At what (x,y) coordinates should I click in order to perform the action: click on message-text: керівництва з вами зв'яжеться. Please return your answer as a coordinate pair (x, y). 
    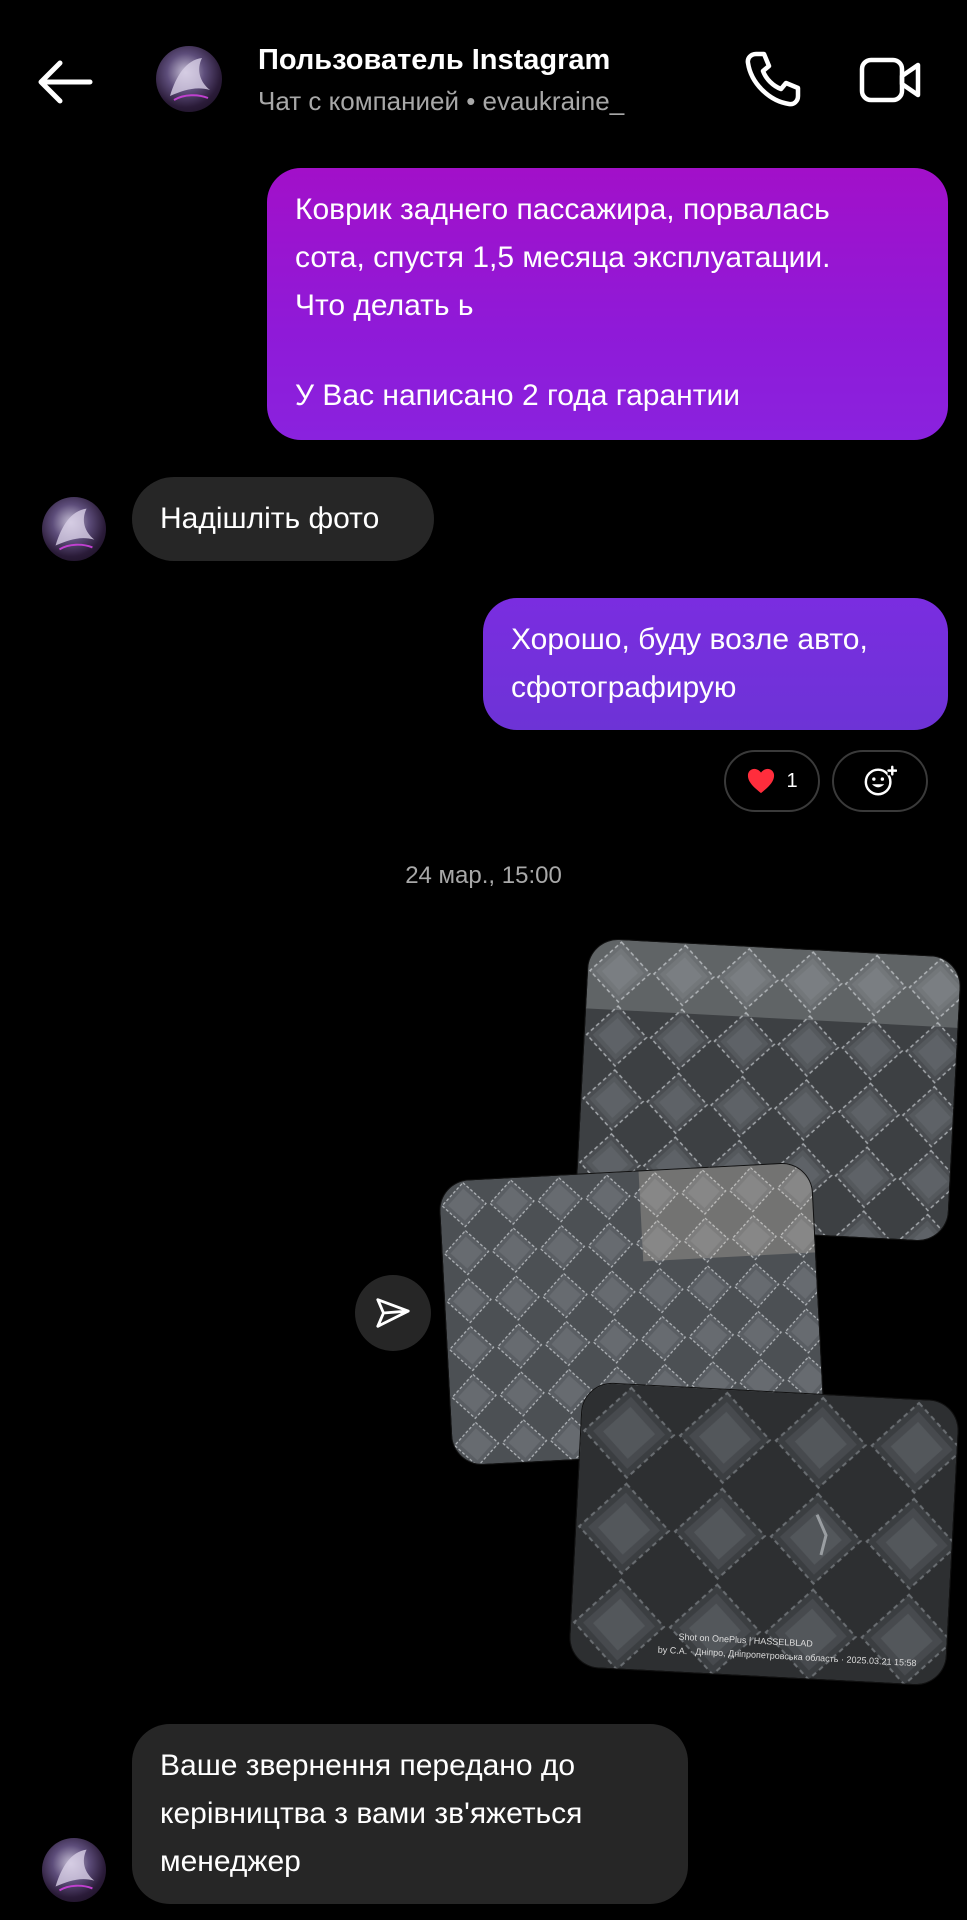
    Looking at the image, I should click on (371, 1813).